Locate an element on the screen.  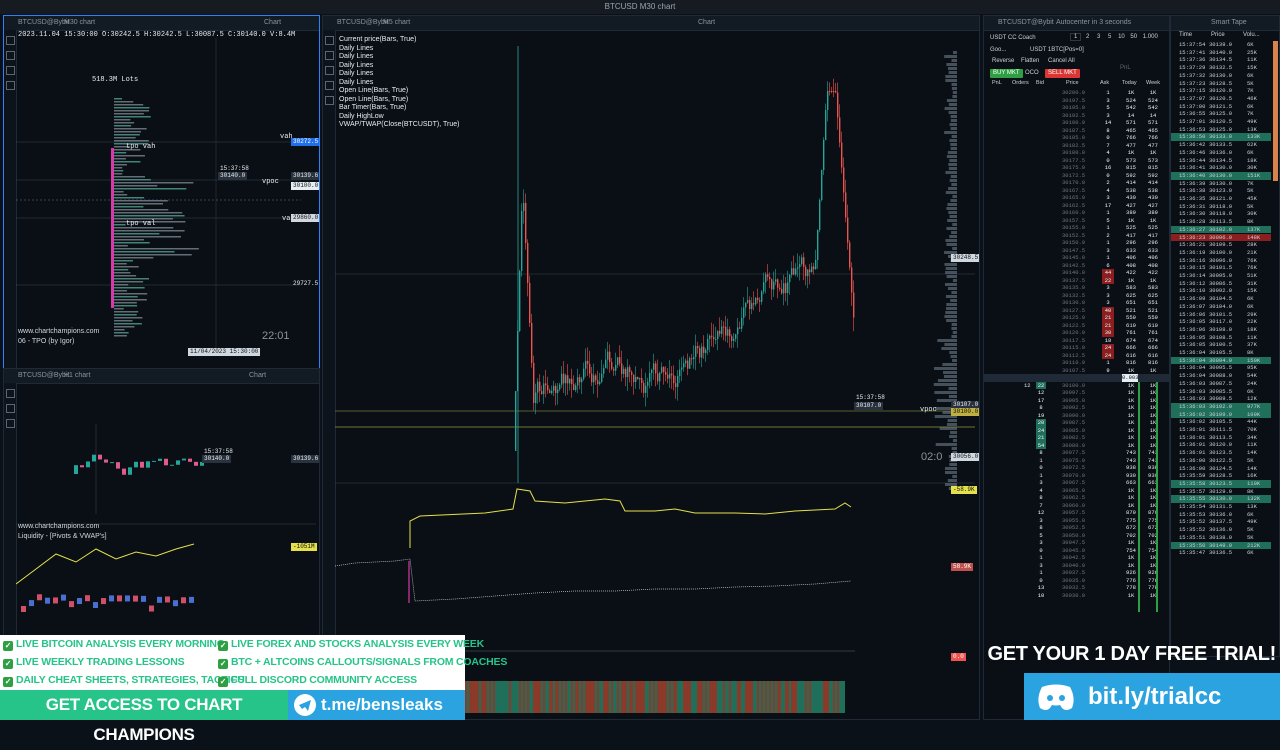
tape-row: 15:36:42 30133.5 62K is located at coordinates (1221, 145).